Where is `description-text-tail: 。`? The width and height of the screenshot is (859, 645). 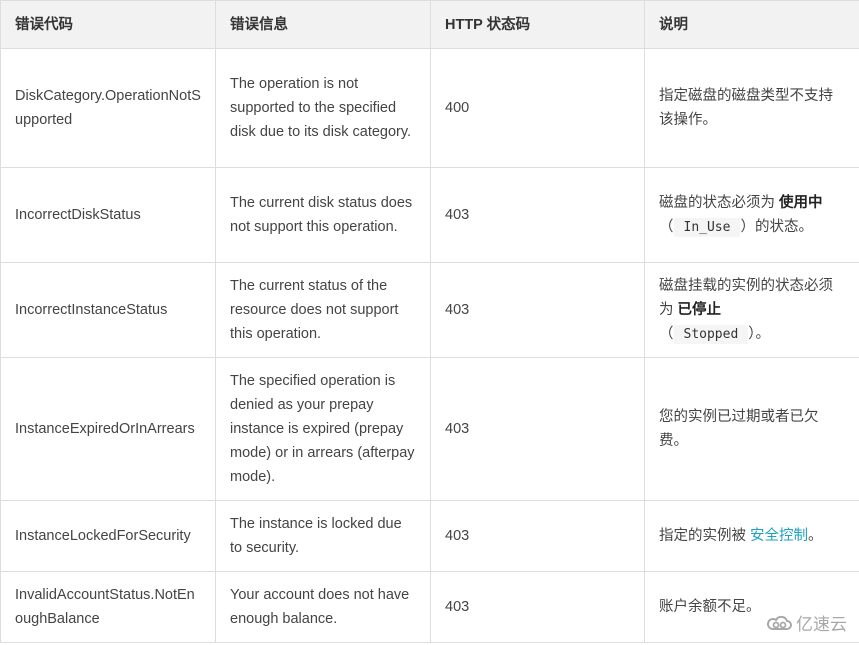 description-text-tail: 。 is located at coordinates (815, 536).